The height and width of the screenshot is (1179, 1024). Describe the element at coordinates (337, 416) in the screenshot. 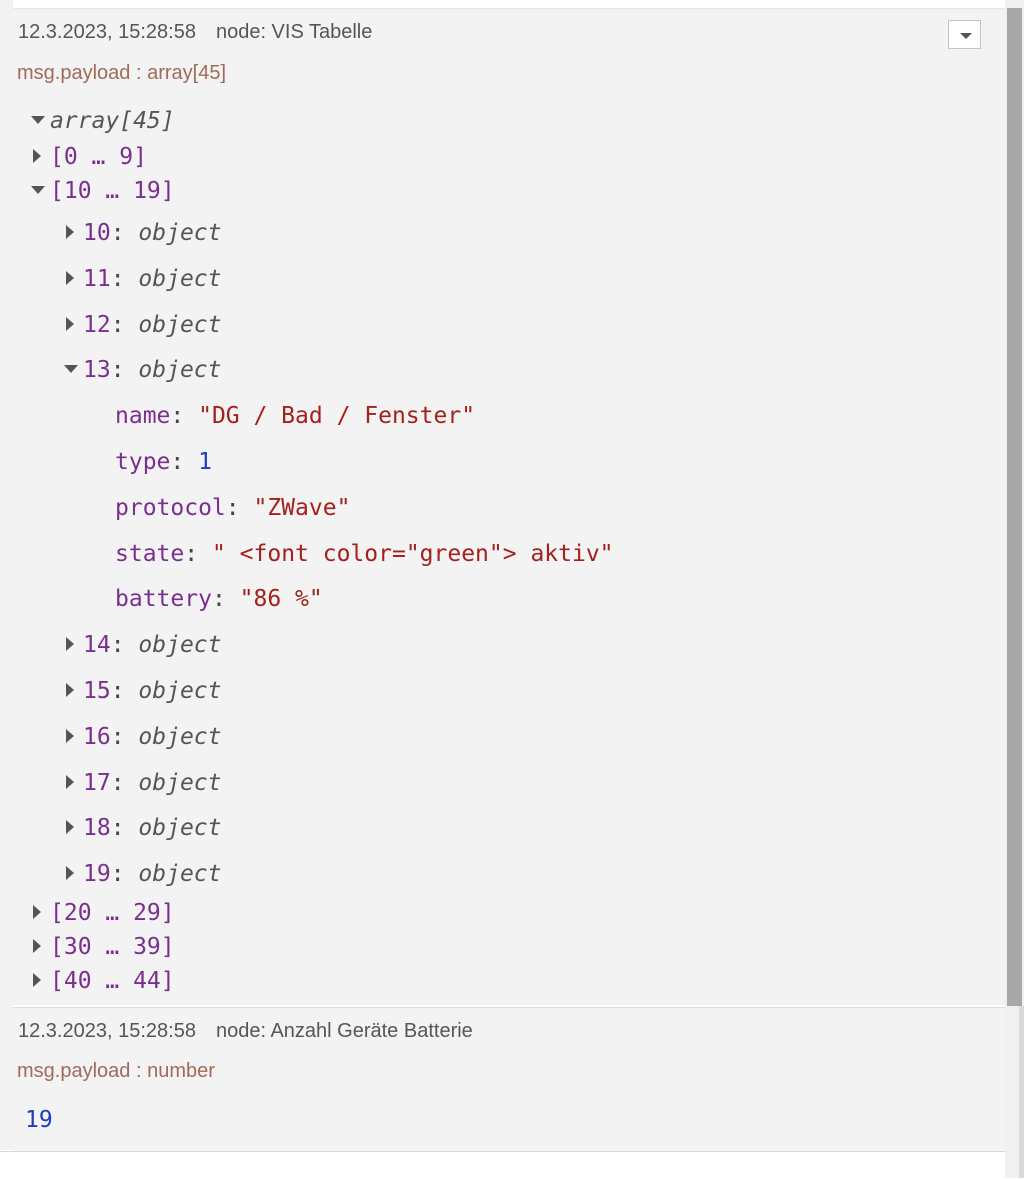

I see `field-value: "DG / Bad / Fenster"` at that location.